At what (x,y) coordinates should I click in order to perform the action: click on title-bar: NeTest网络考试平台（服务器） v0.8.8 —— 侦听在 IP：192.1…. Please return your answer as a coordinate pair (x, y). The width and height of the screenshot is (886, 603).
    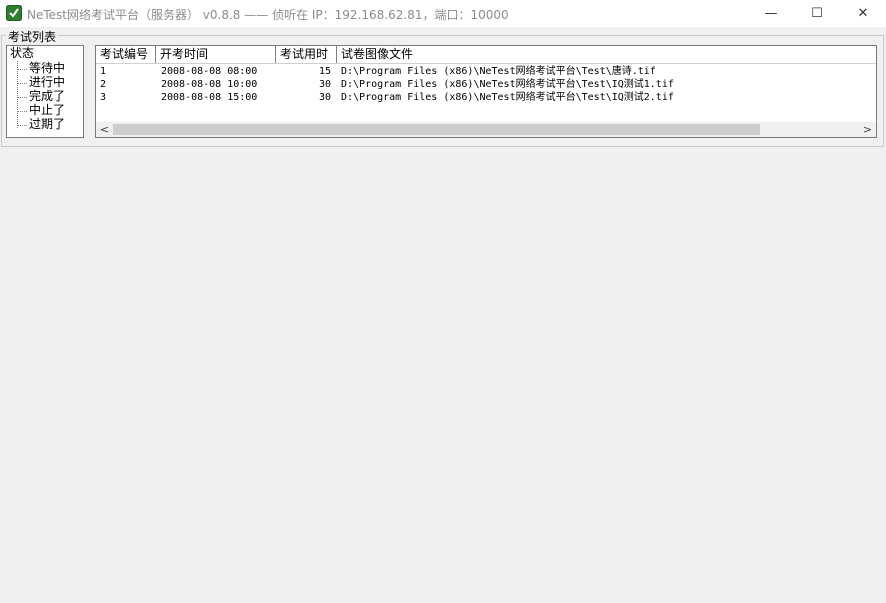
    Looking at the image, I should click on (443, 13).